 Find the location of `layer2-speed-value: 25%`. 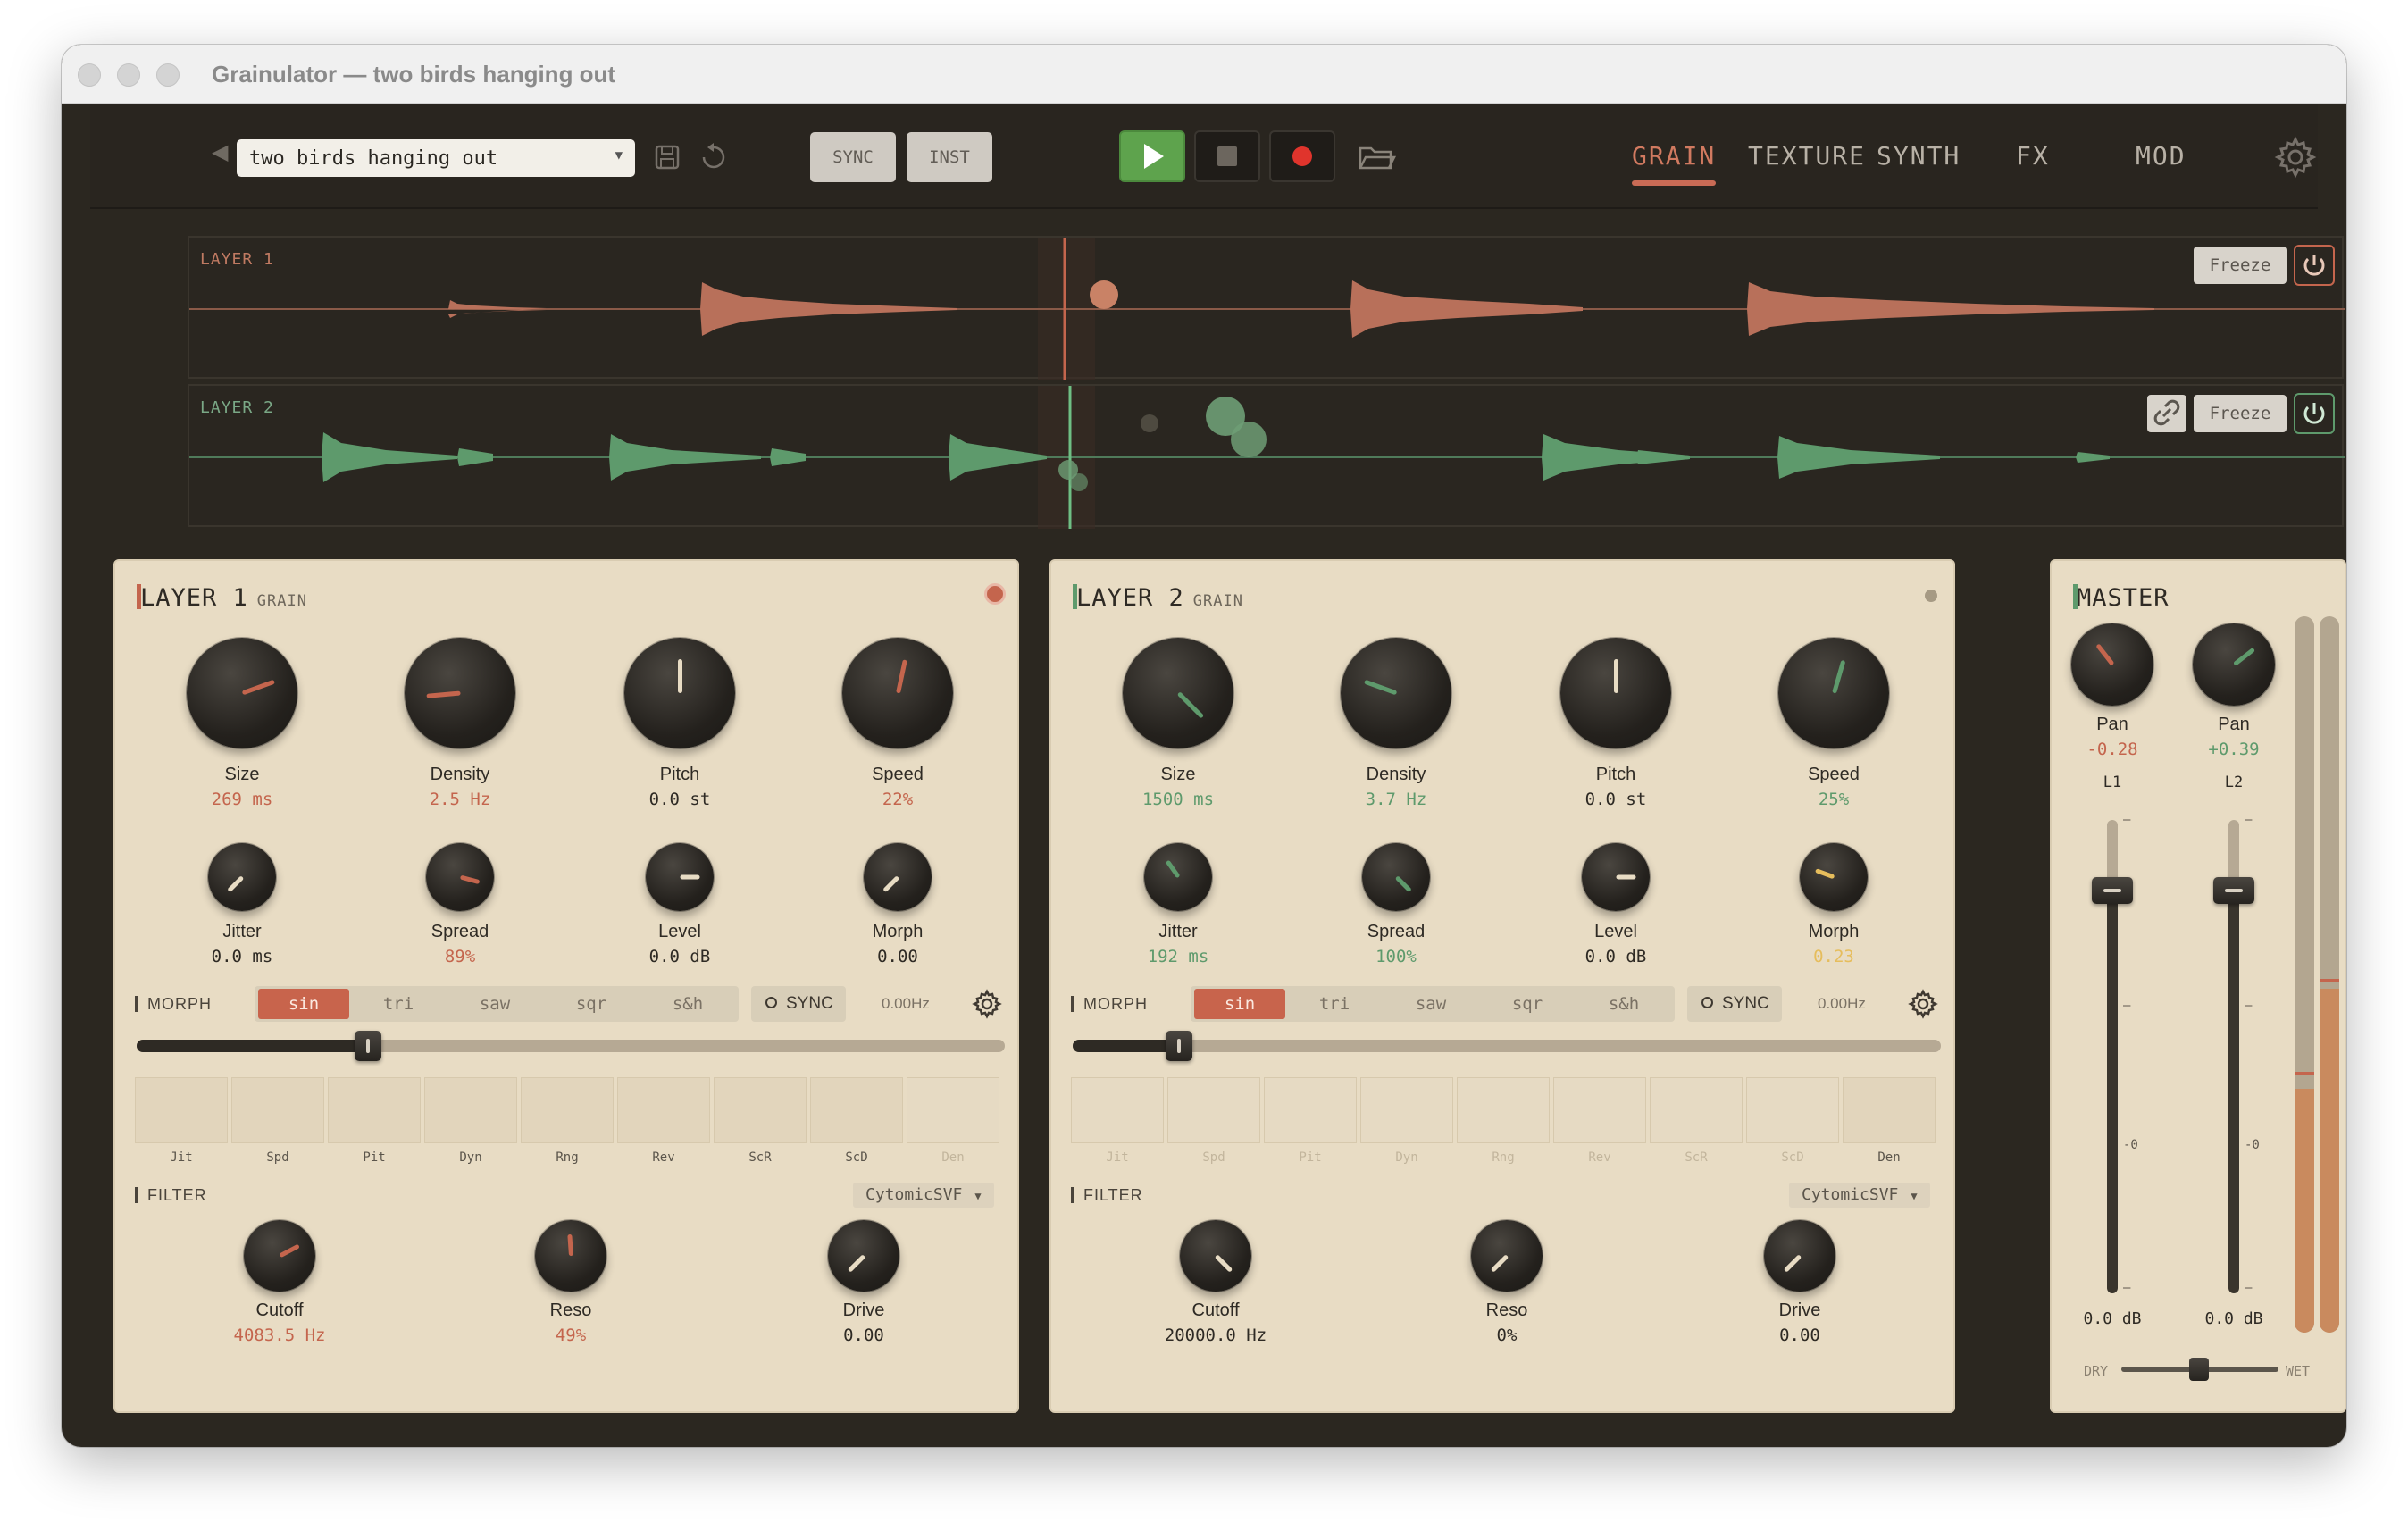

layer2-speed-value: 25% is located at coordinates (1834, 799).